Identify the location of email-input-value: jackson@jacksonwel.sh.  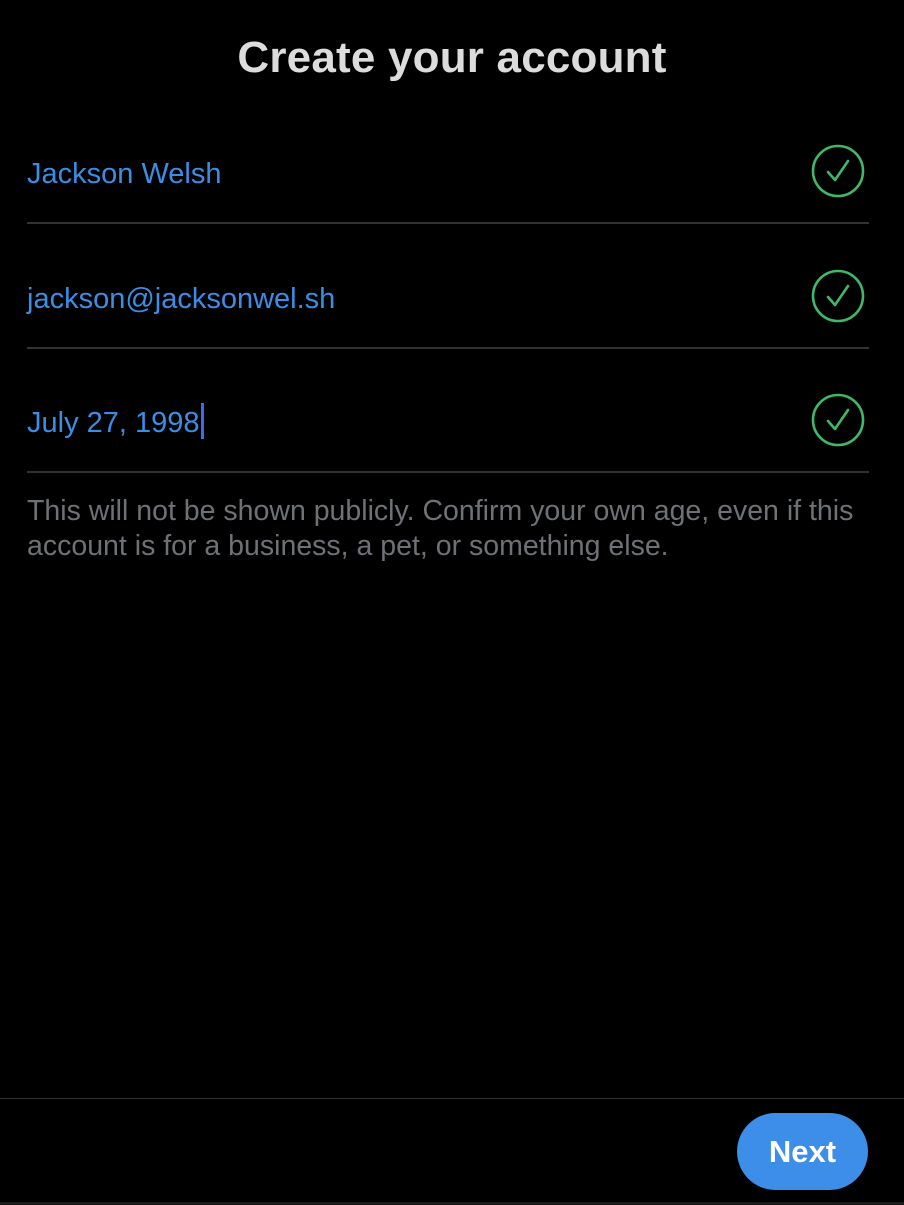
(181, 299).